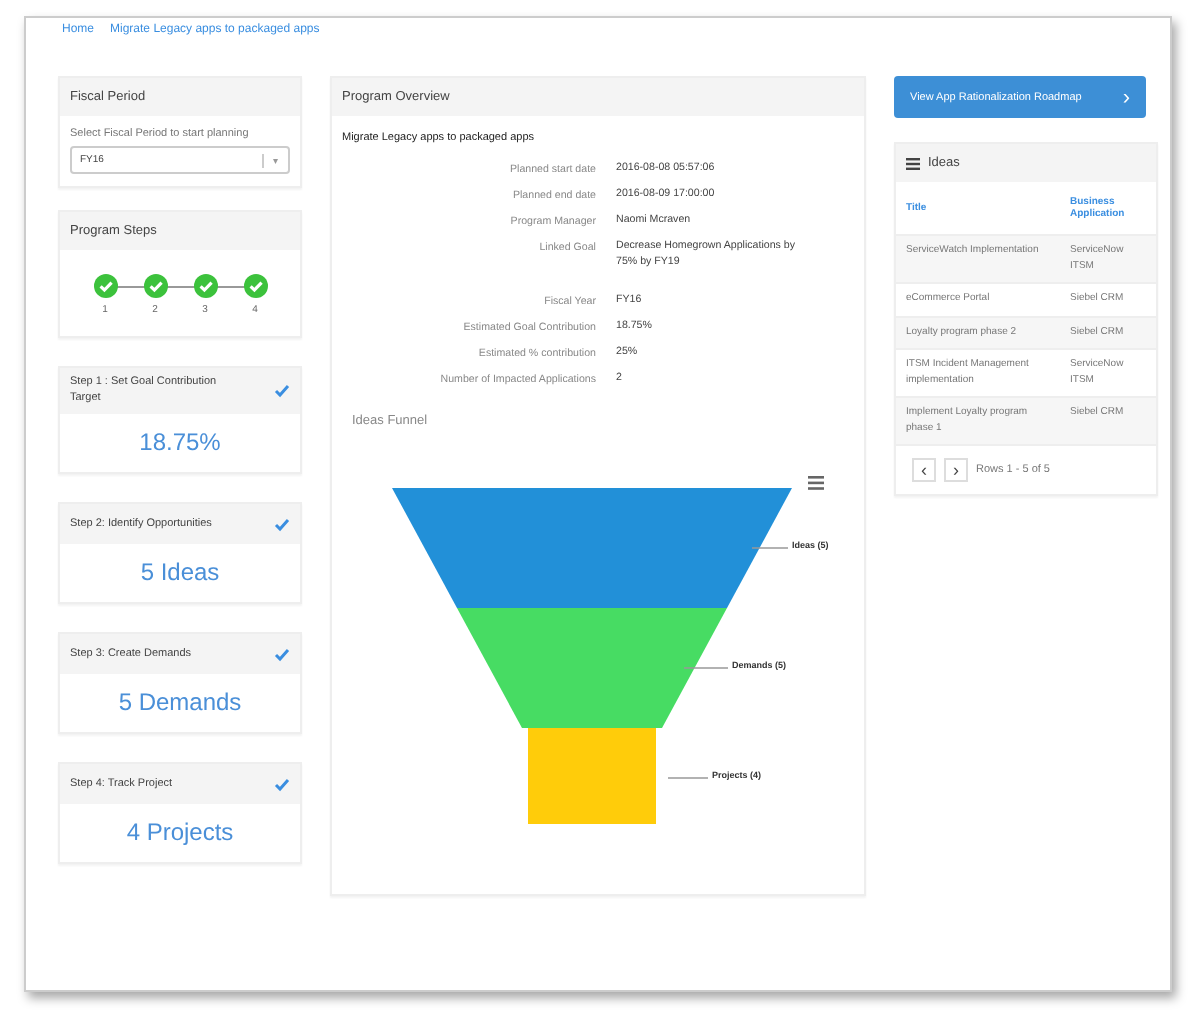 This screenshot has width=1190, height=1020. Describe the element at coordinates (180, 573) in the screenshot. I see `step-value: 5 Ideas` at that location.